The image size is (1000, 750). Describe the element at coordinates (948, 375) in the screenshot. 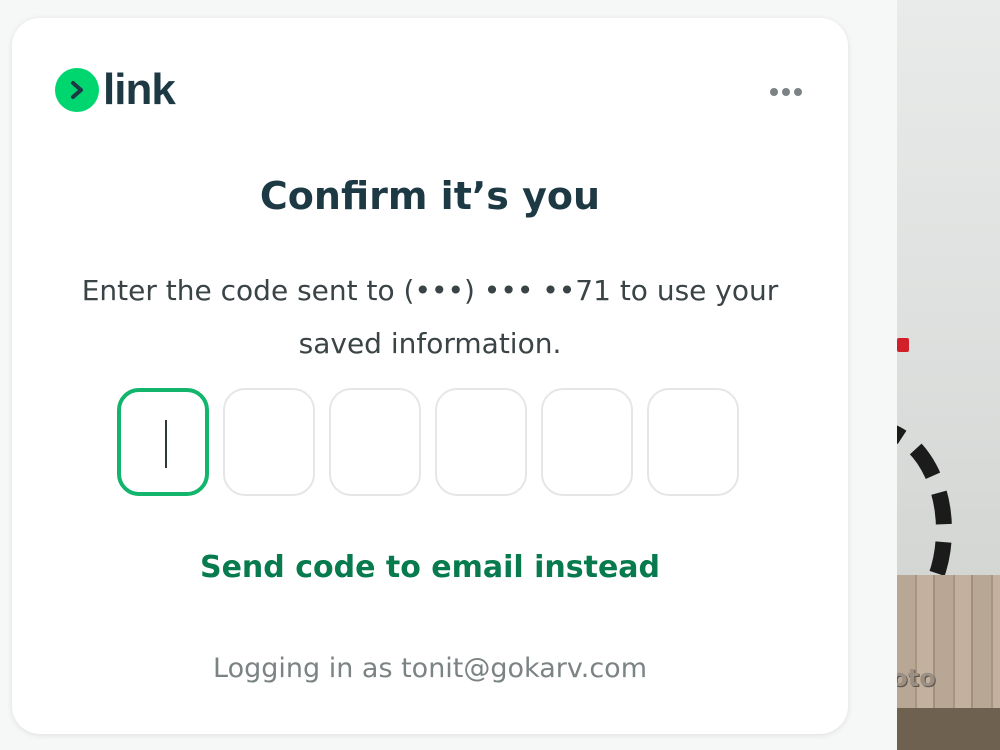

I see `background-photo: loto` at that location.